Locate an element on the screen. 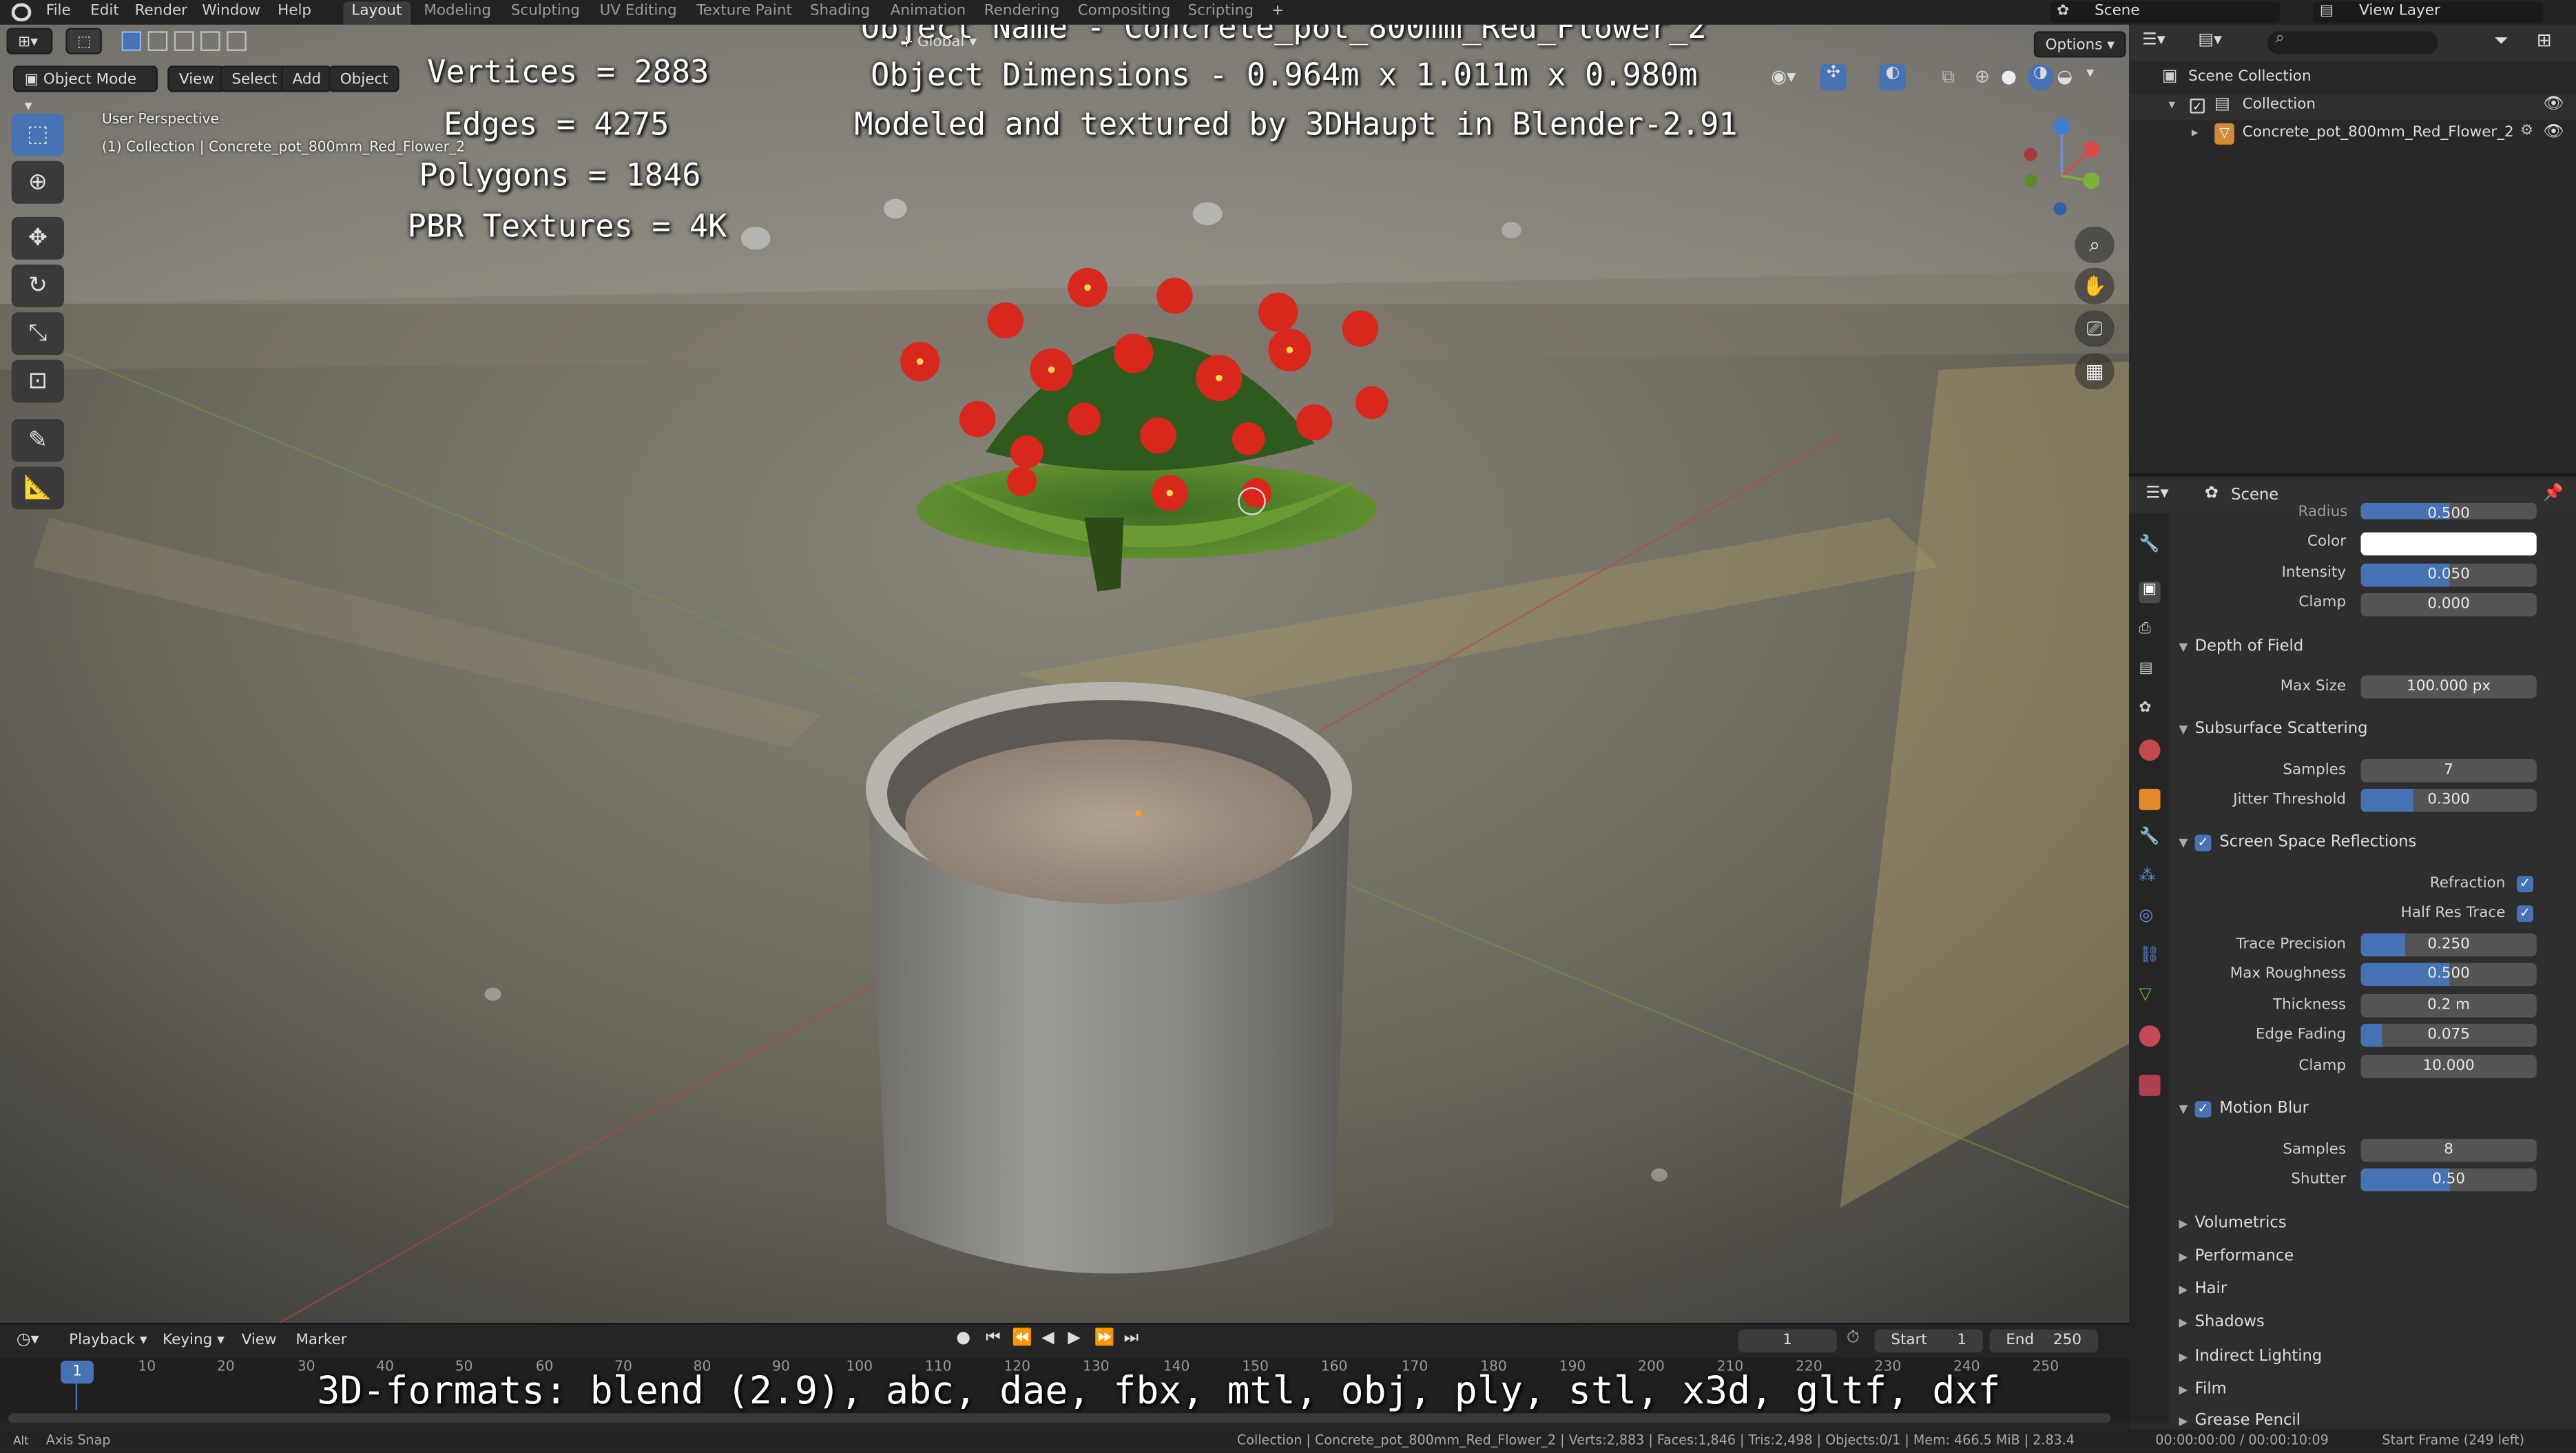  rendered-shading-icon: ◒ is located at coordinates (2065, 76).